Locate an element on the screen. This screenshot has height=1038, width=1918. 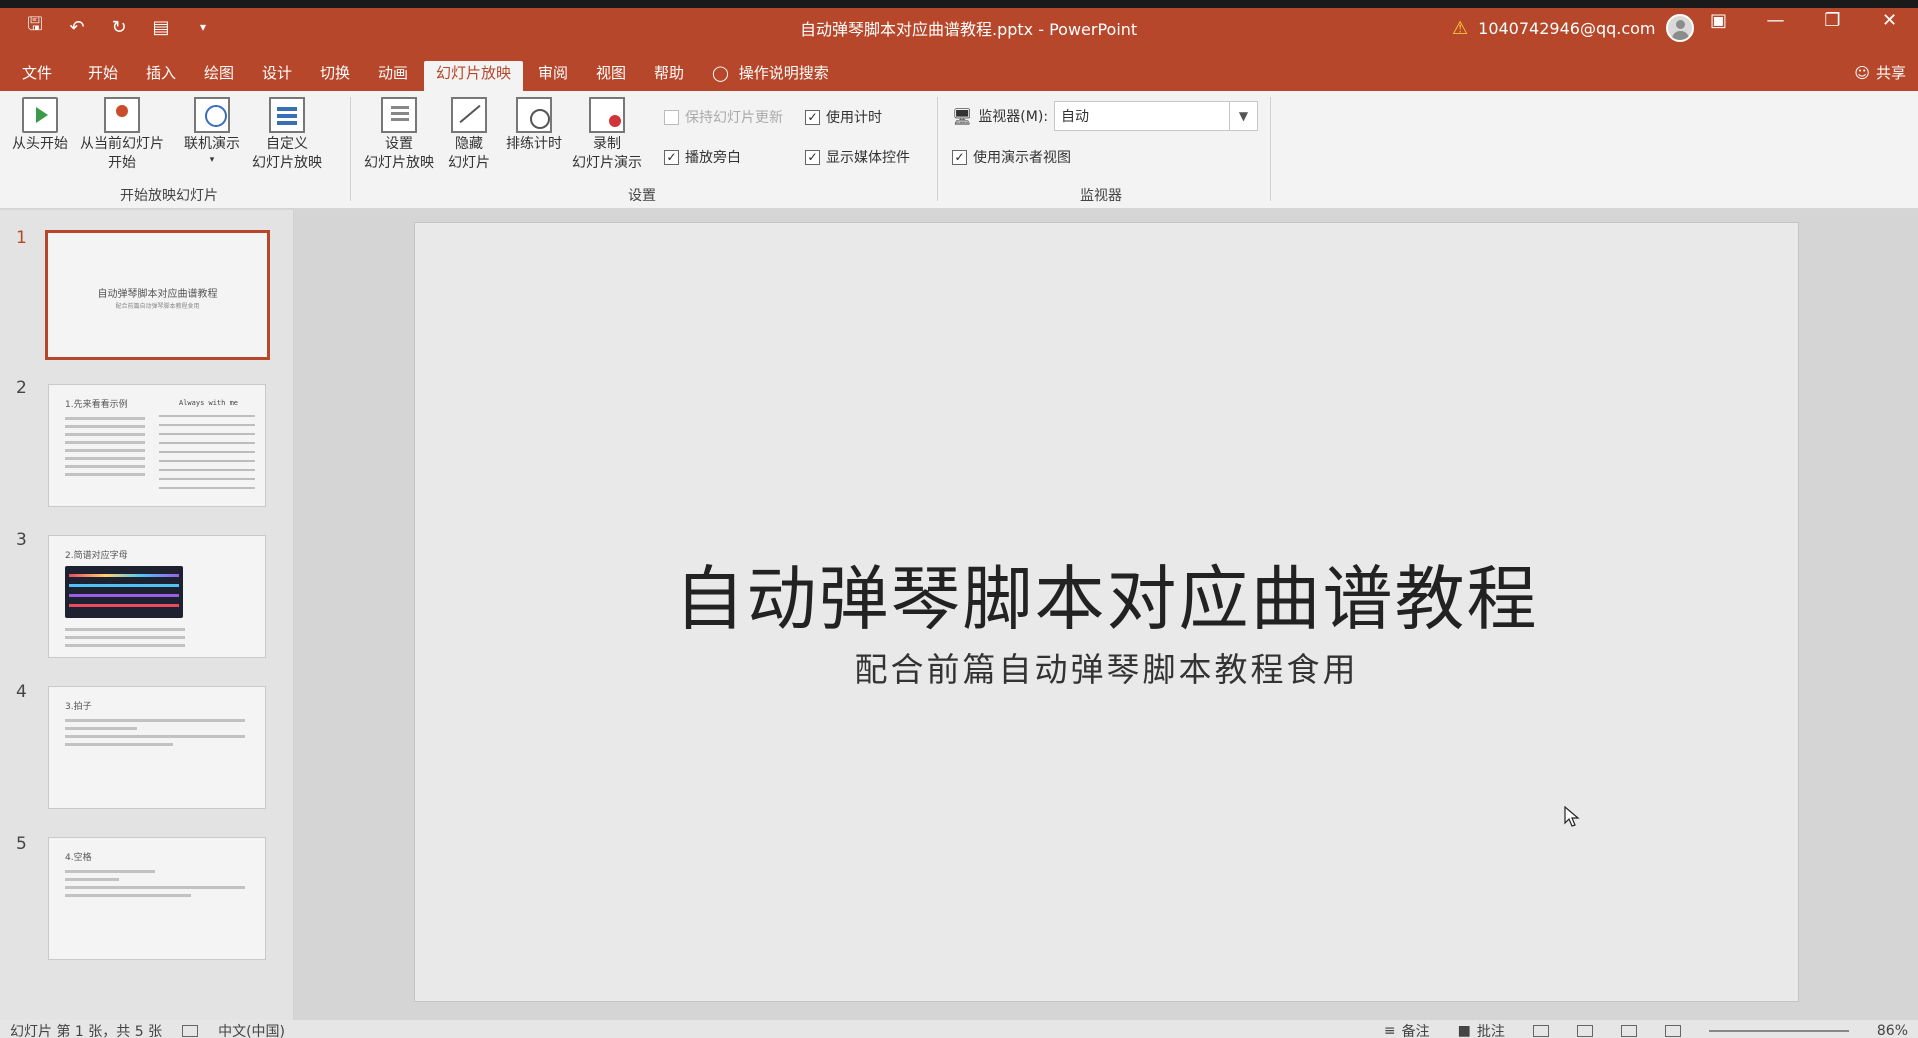
presenter-view-checkbox: ✓ 使用演示者视图 is located at coordinates (1011, 157).